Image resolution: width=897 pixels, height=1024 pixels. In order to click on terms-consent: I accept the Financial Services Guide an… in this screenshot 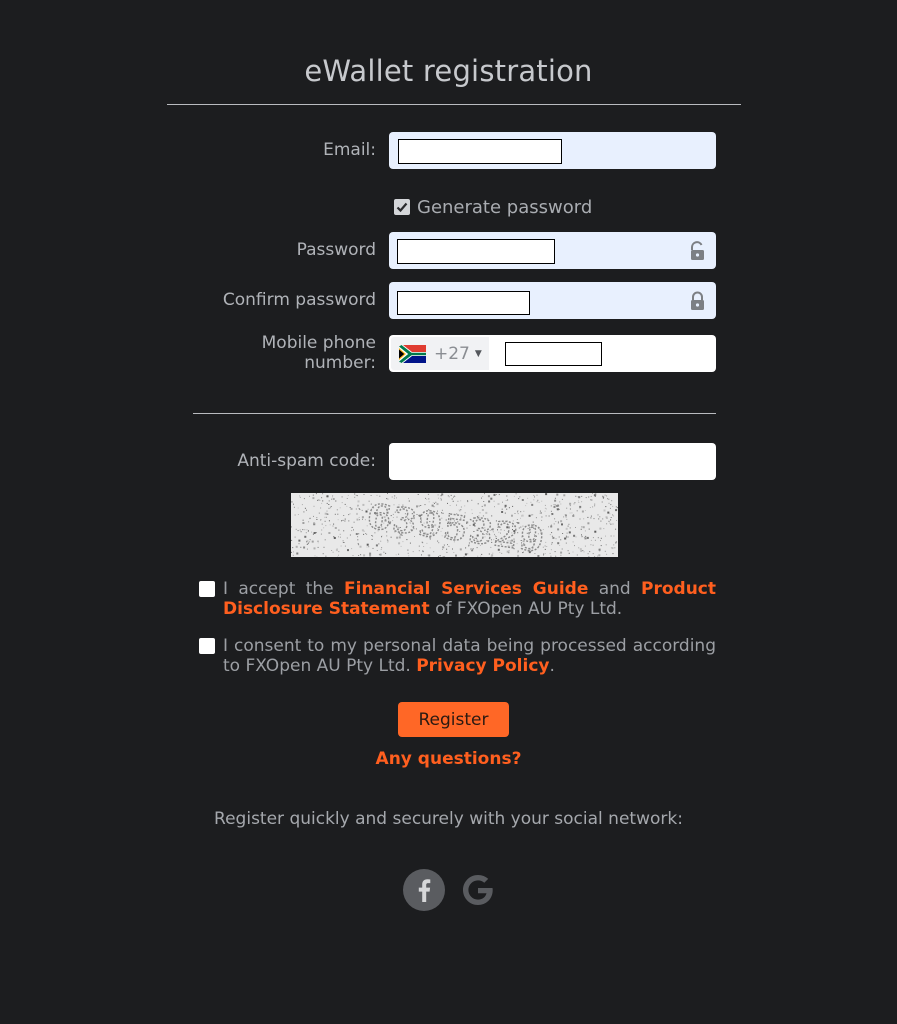, I will do `click(457, 599)`.